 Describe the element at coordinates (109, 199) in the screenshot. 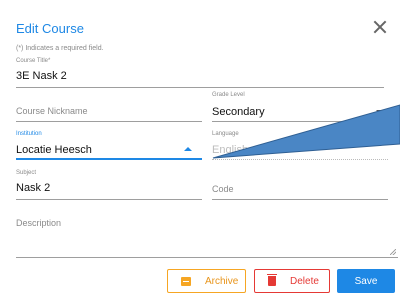

I see `subject-underline` at that location.